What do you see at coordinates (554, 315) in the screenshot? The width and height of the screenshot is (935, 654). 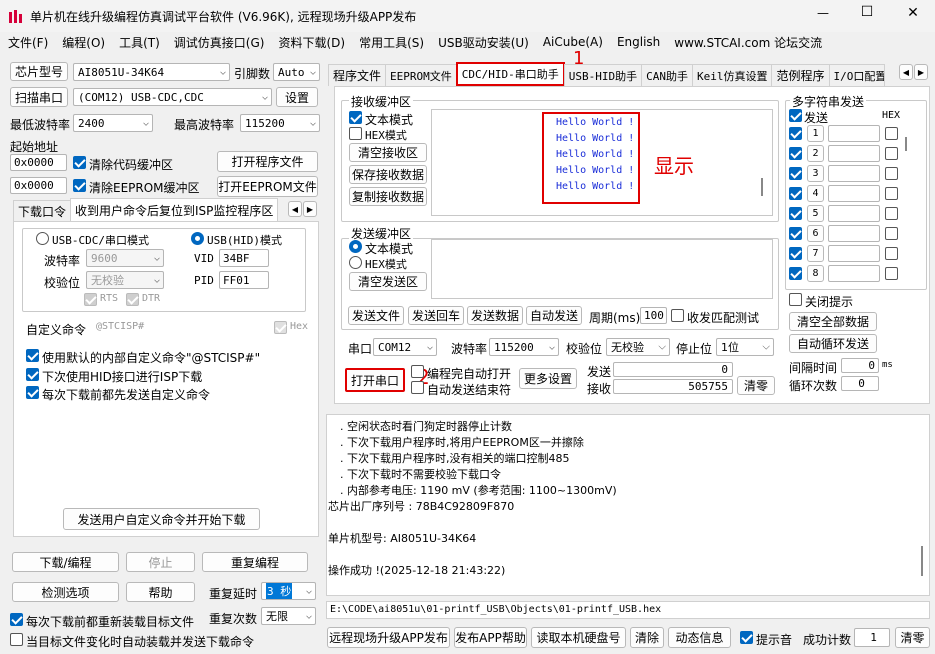 I see `auto-send-button: 自动发送` at bounding box center [554, 315].